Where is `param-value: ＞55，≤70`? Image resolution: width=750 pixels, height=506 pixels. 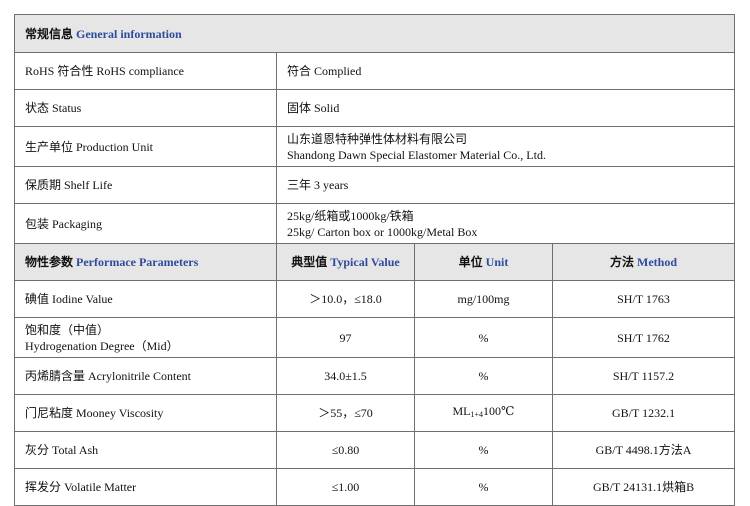 param-value: ＞55，≤70 is located at coordinates (345, 413).